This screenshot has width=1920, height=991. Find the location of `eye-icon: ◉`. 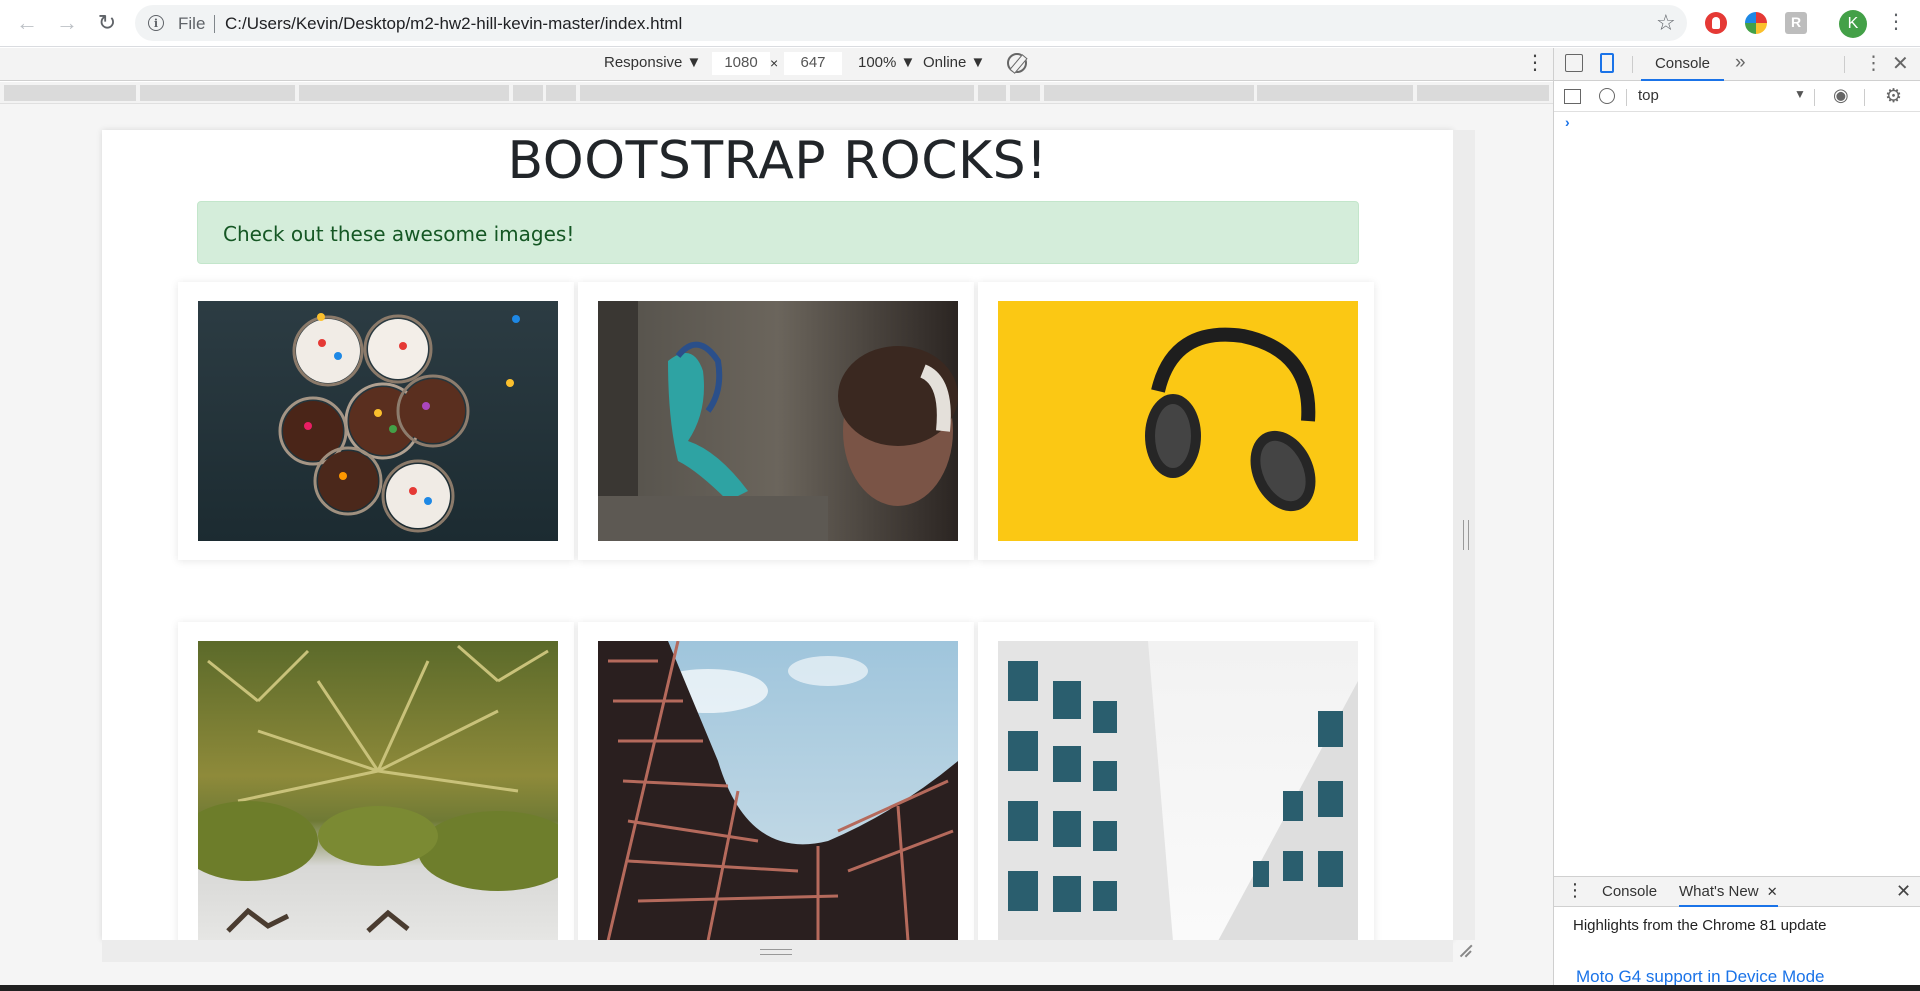

eye-icon: ◉ is located at coordinates (1841, 95).